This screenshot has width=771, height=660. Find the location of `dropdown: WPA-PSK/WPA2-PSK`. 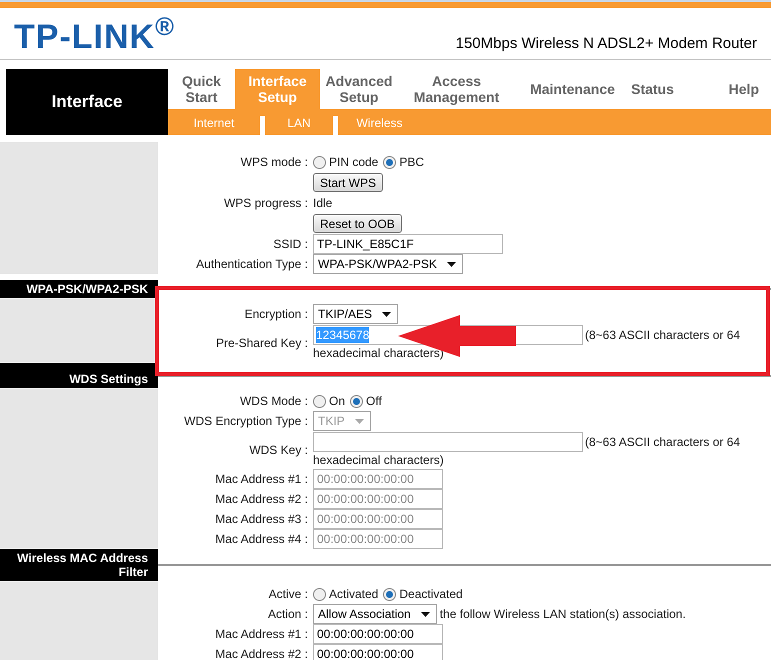

dropdown: WPA-PSK/WPA2-PSK is located at coordinates (388, 264).